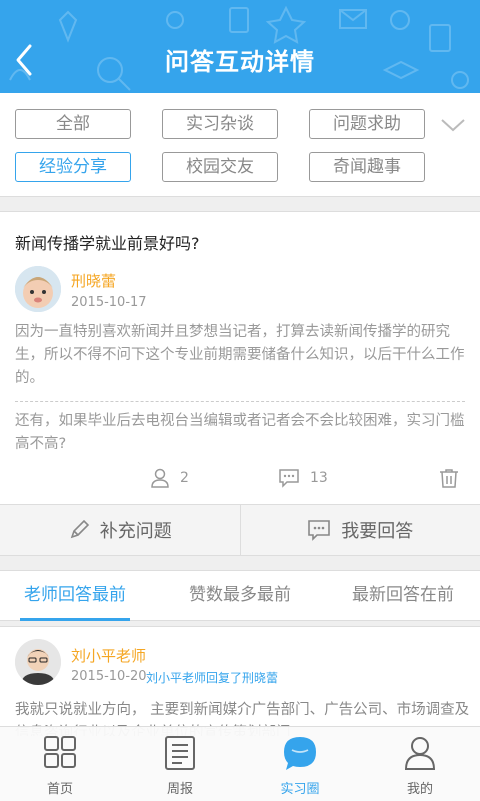 The image size is (480, 801). What do you see at coordinates (300, 789) in the screenshot?
I see `nav-internship-label: 实习圈` at bounding box center [300, 789].